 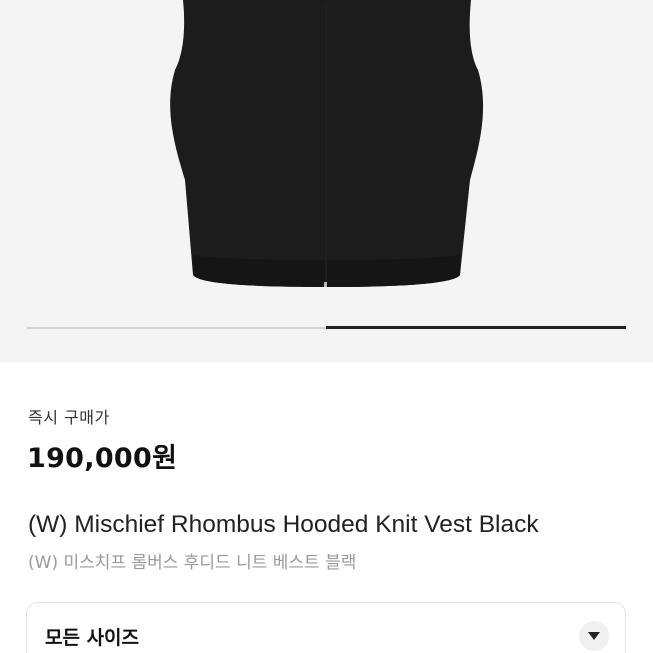 What do you see at coordinates (192, 563) in the screenshot?
I see `product-title-ko: (W) 미스치프 롬버스 후디드 니트 베스트 블랙` at bounding box center [192, 563].